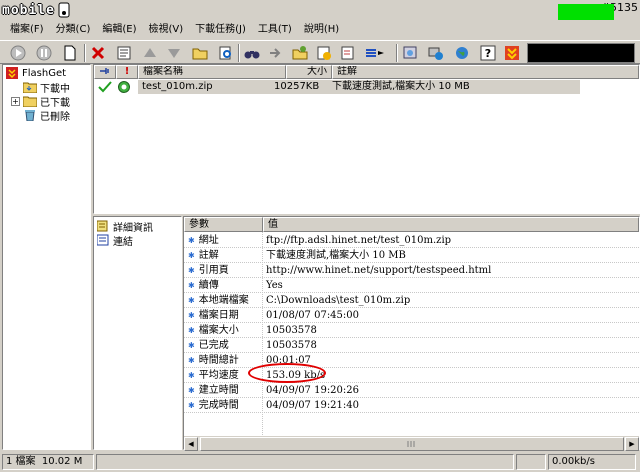  I want to click on tree-item-deleted: 已刪除, so click(46, 115).